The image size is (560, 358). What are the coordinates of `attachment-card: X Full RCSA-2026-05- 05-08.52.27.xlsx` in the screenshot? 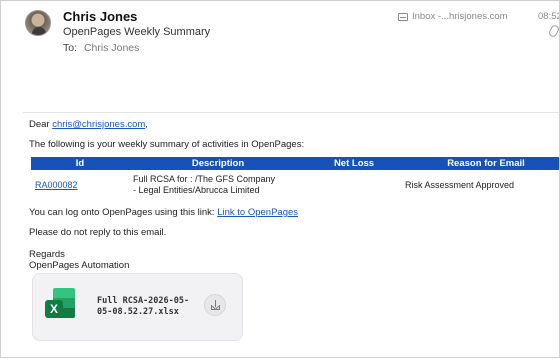 It's located at (137, 307).